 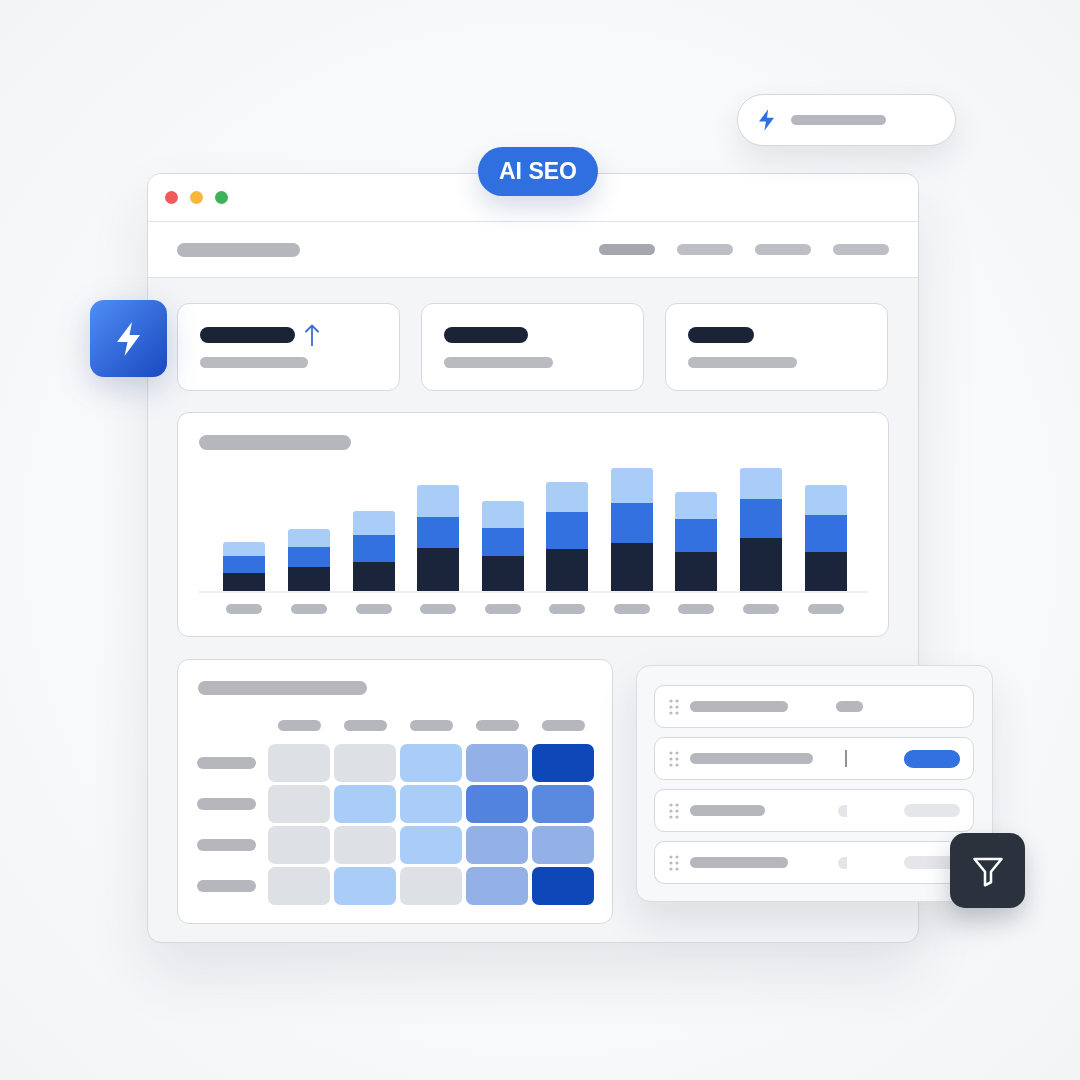 I want to click on minimize-button, so click(x=196, y=197).